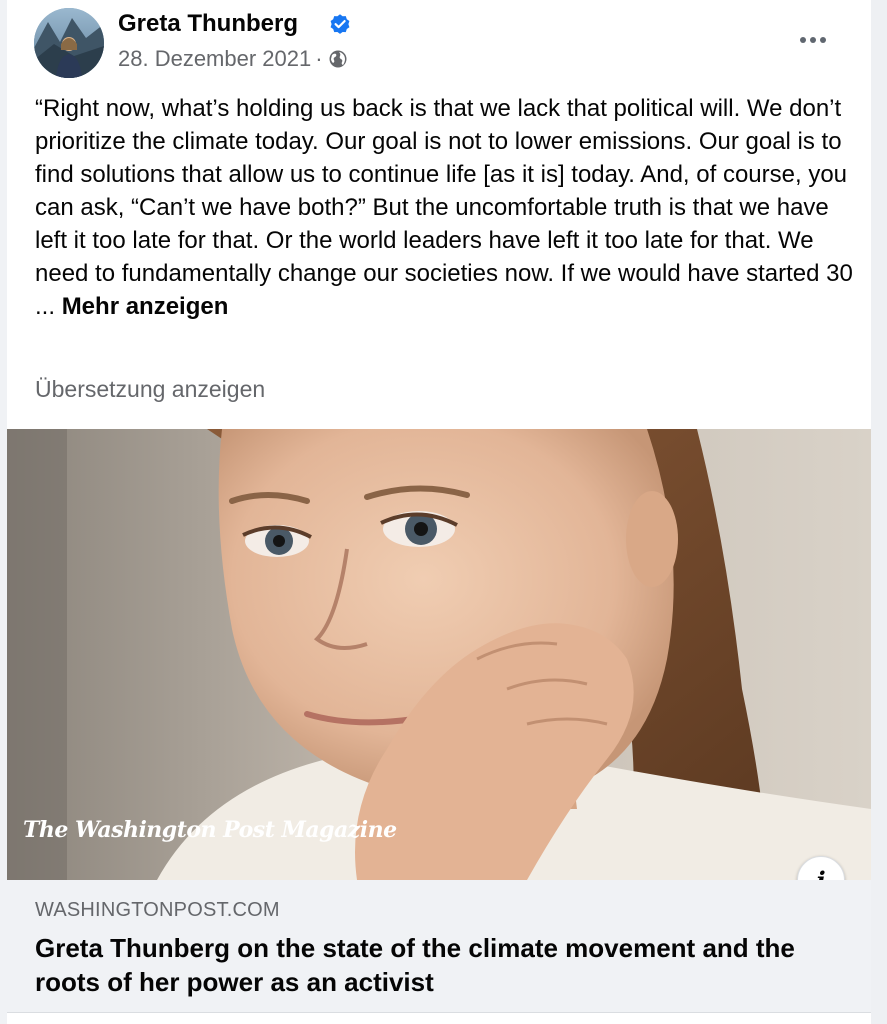 The image size is (887, 1024). Describe the element at coordinates (145, 306) in the screenshot. I see `see-more-link: Mehr anzeigen` at that location.